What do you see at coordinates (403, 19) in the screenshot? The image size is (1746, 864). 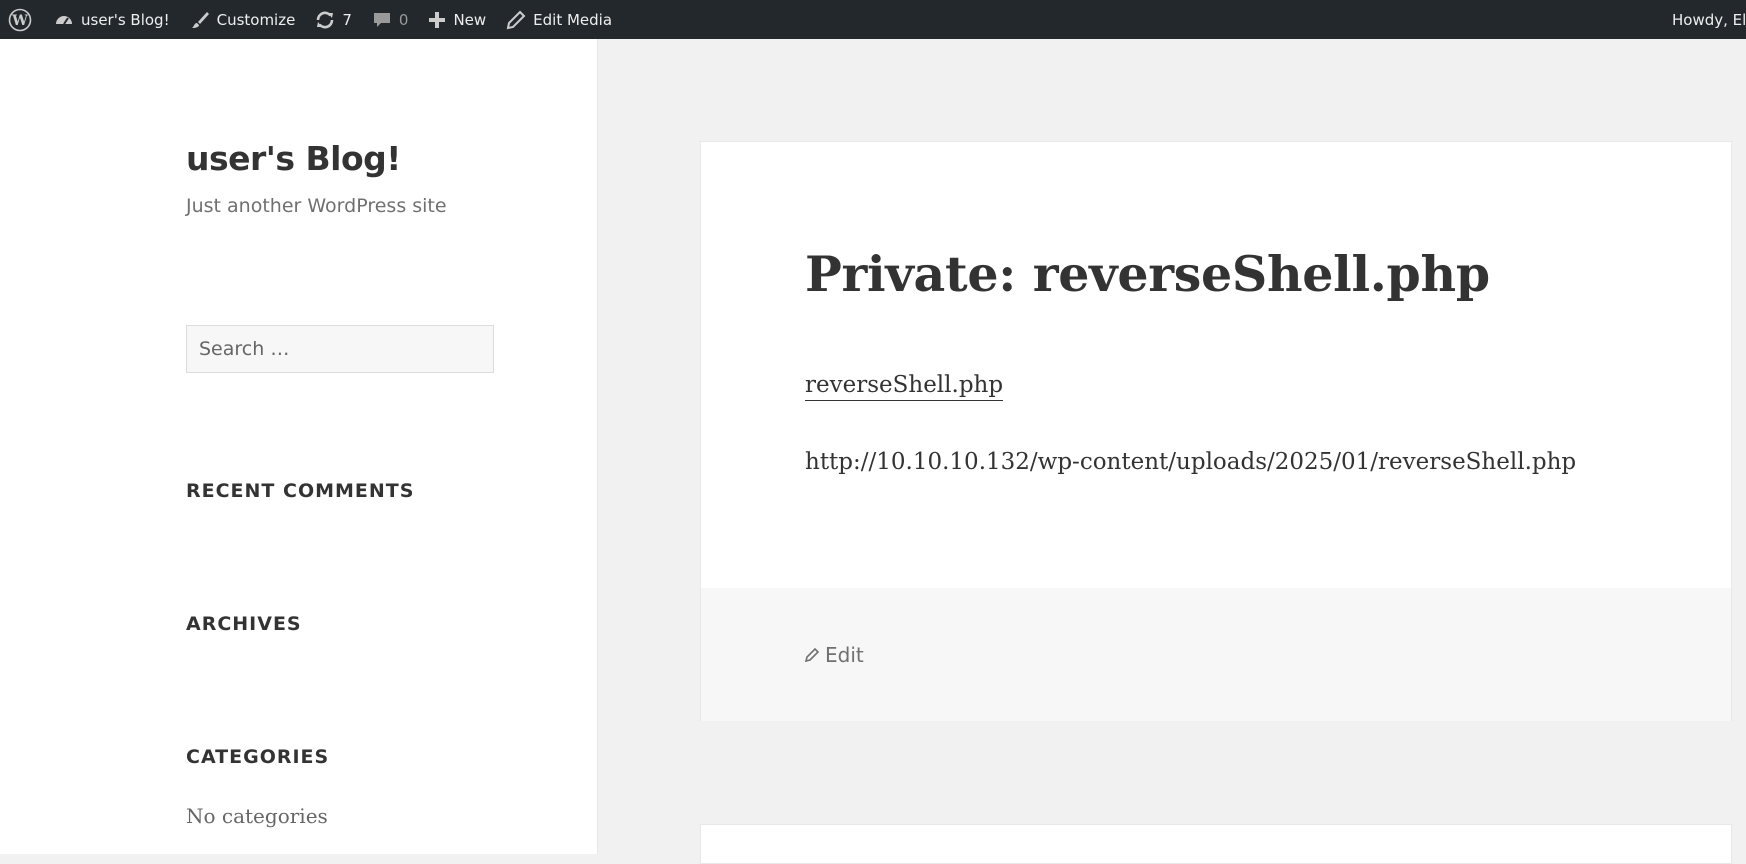 I see `comments-count: 0` at bounding box center [403, 19].